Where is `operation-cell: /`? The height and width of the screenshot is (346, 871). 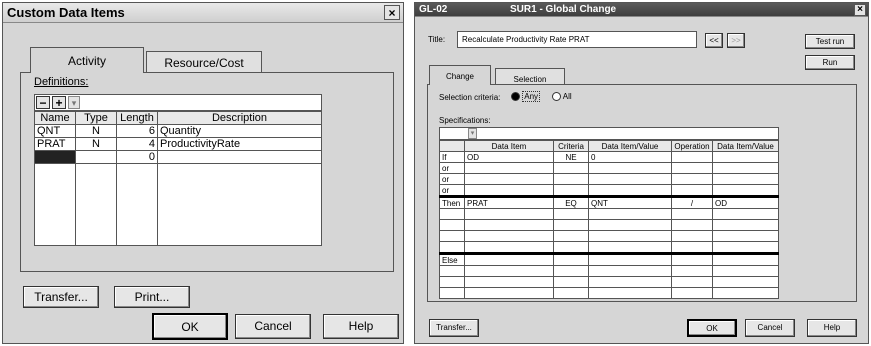
operation-cell: / is located at coordinates (692, 202).